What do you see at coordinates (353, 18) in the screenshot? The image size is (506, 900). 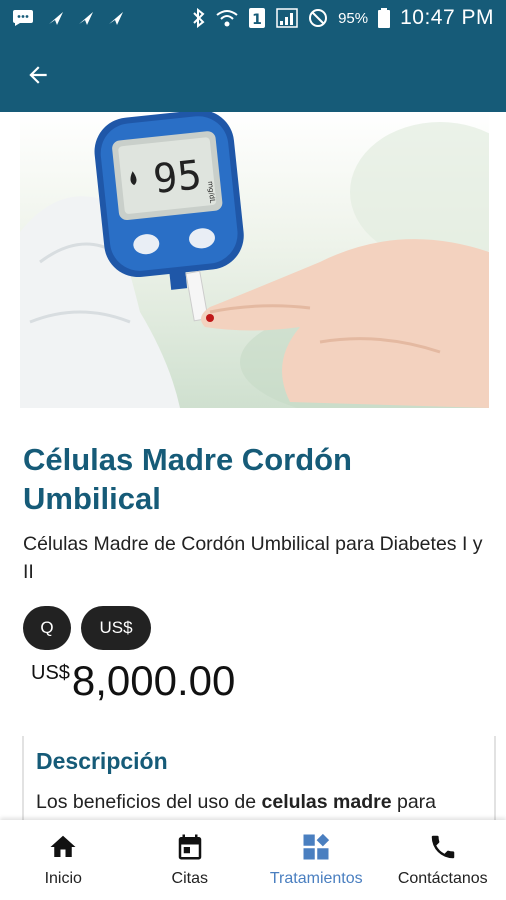 I see `battery-percent: 95%` at bounding box center [353, 18].